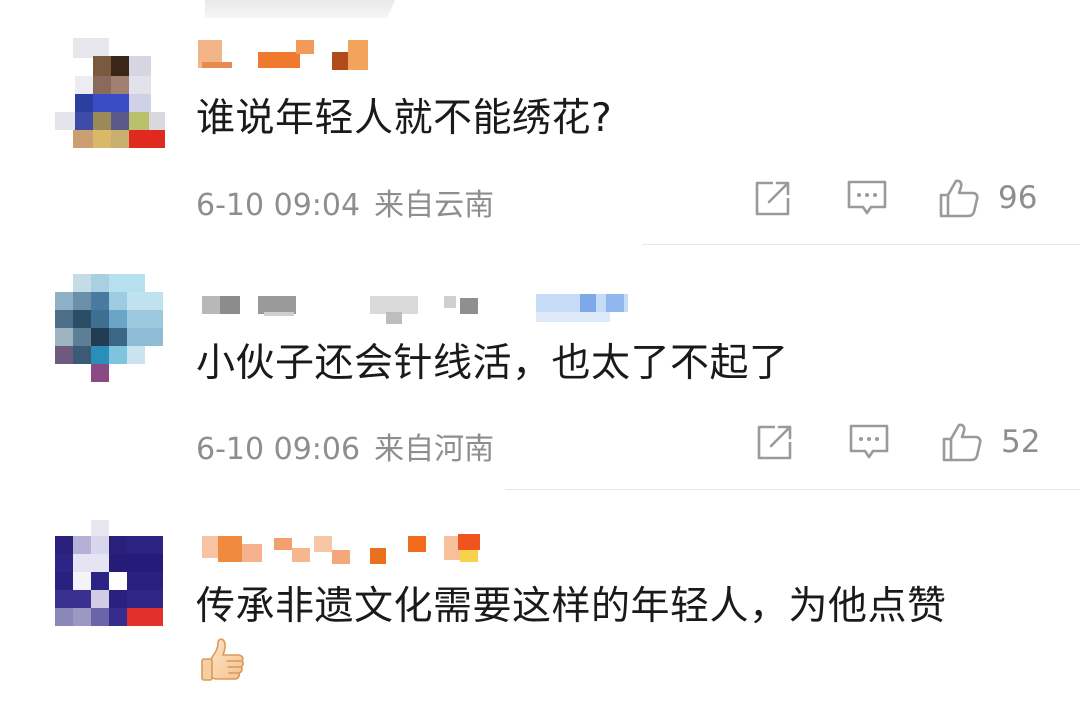  I want to click on comment-actions: 96, so click(540, 201).